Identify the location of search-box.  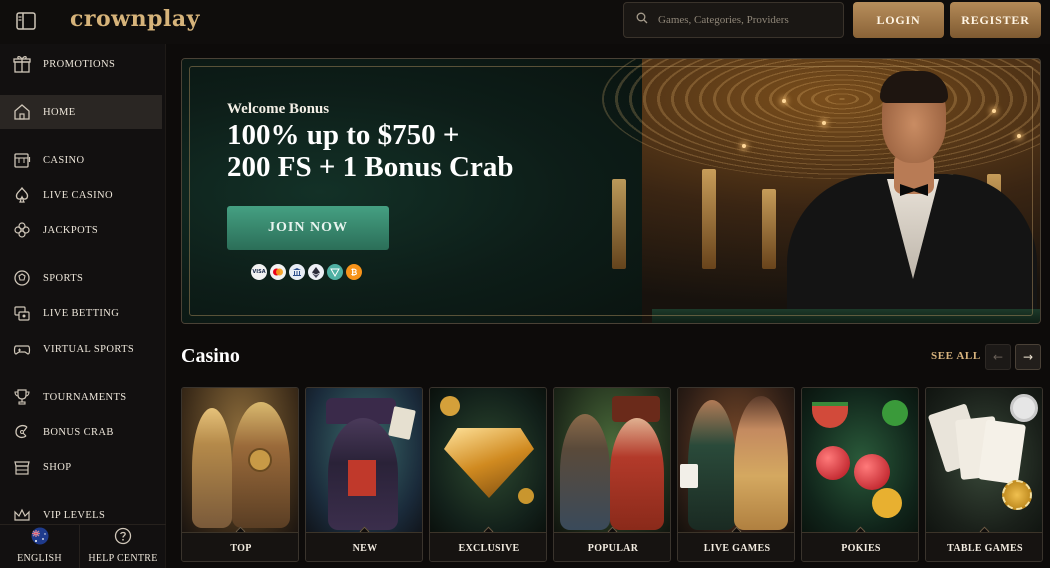
(733, 20).